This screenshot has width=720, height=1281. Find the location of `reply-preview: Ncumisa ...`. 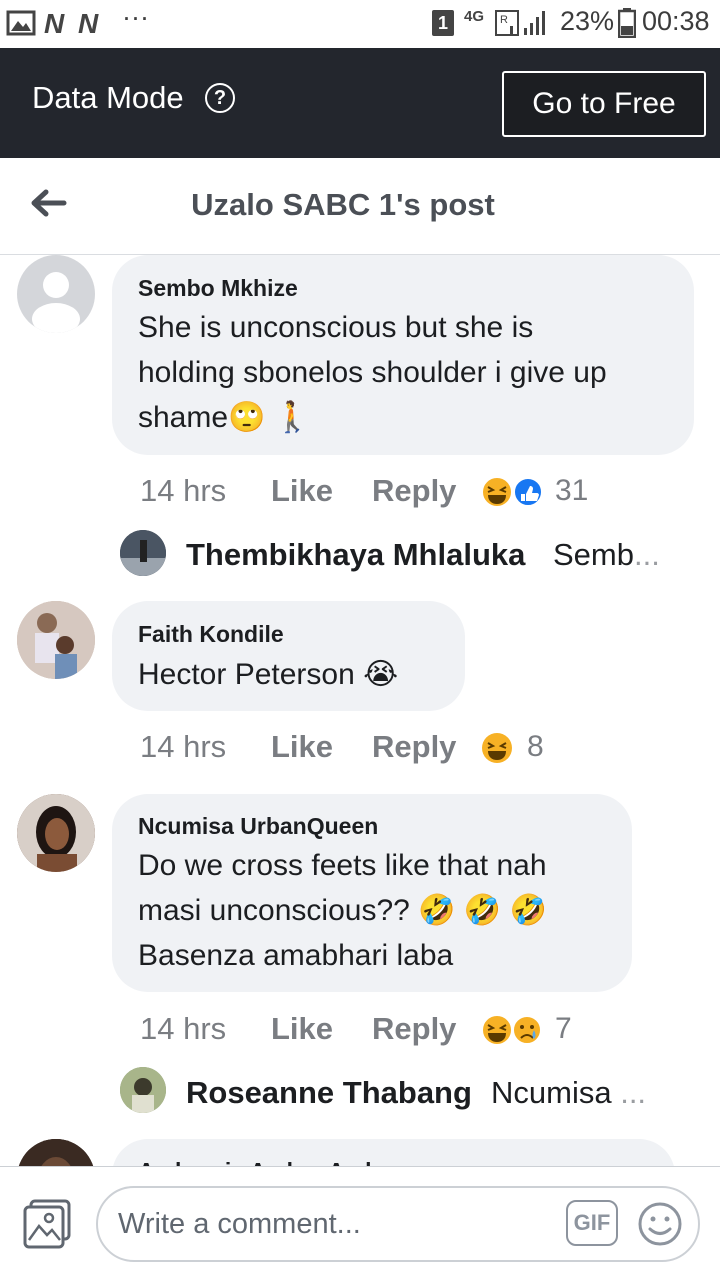

reply-preview: Ncumisa ... is located at coordinates (568, 1093).